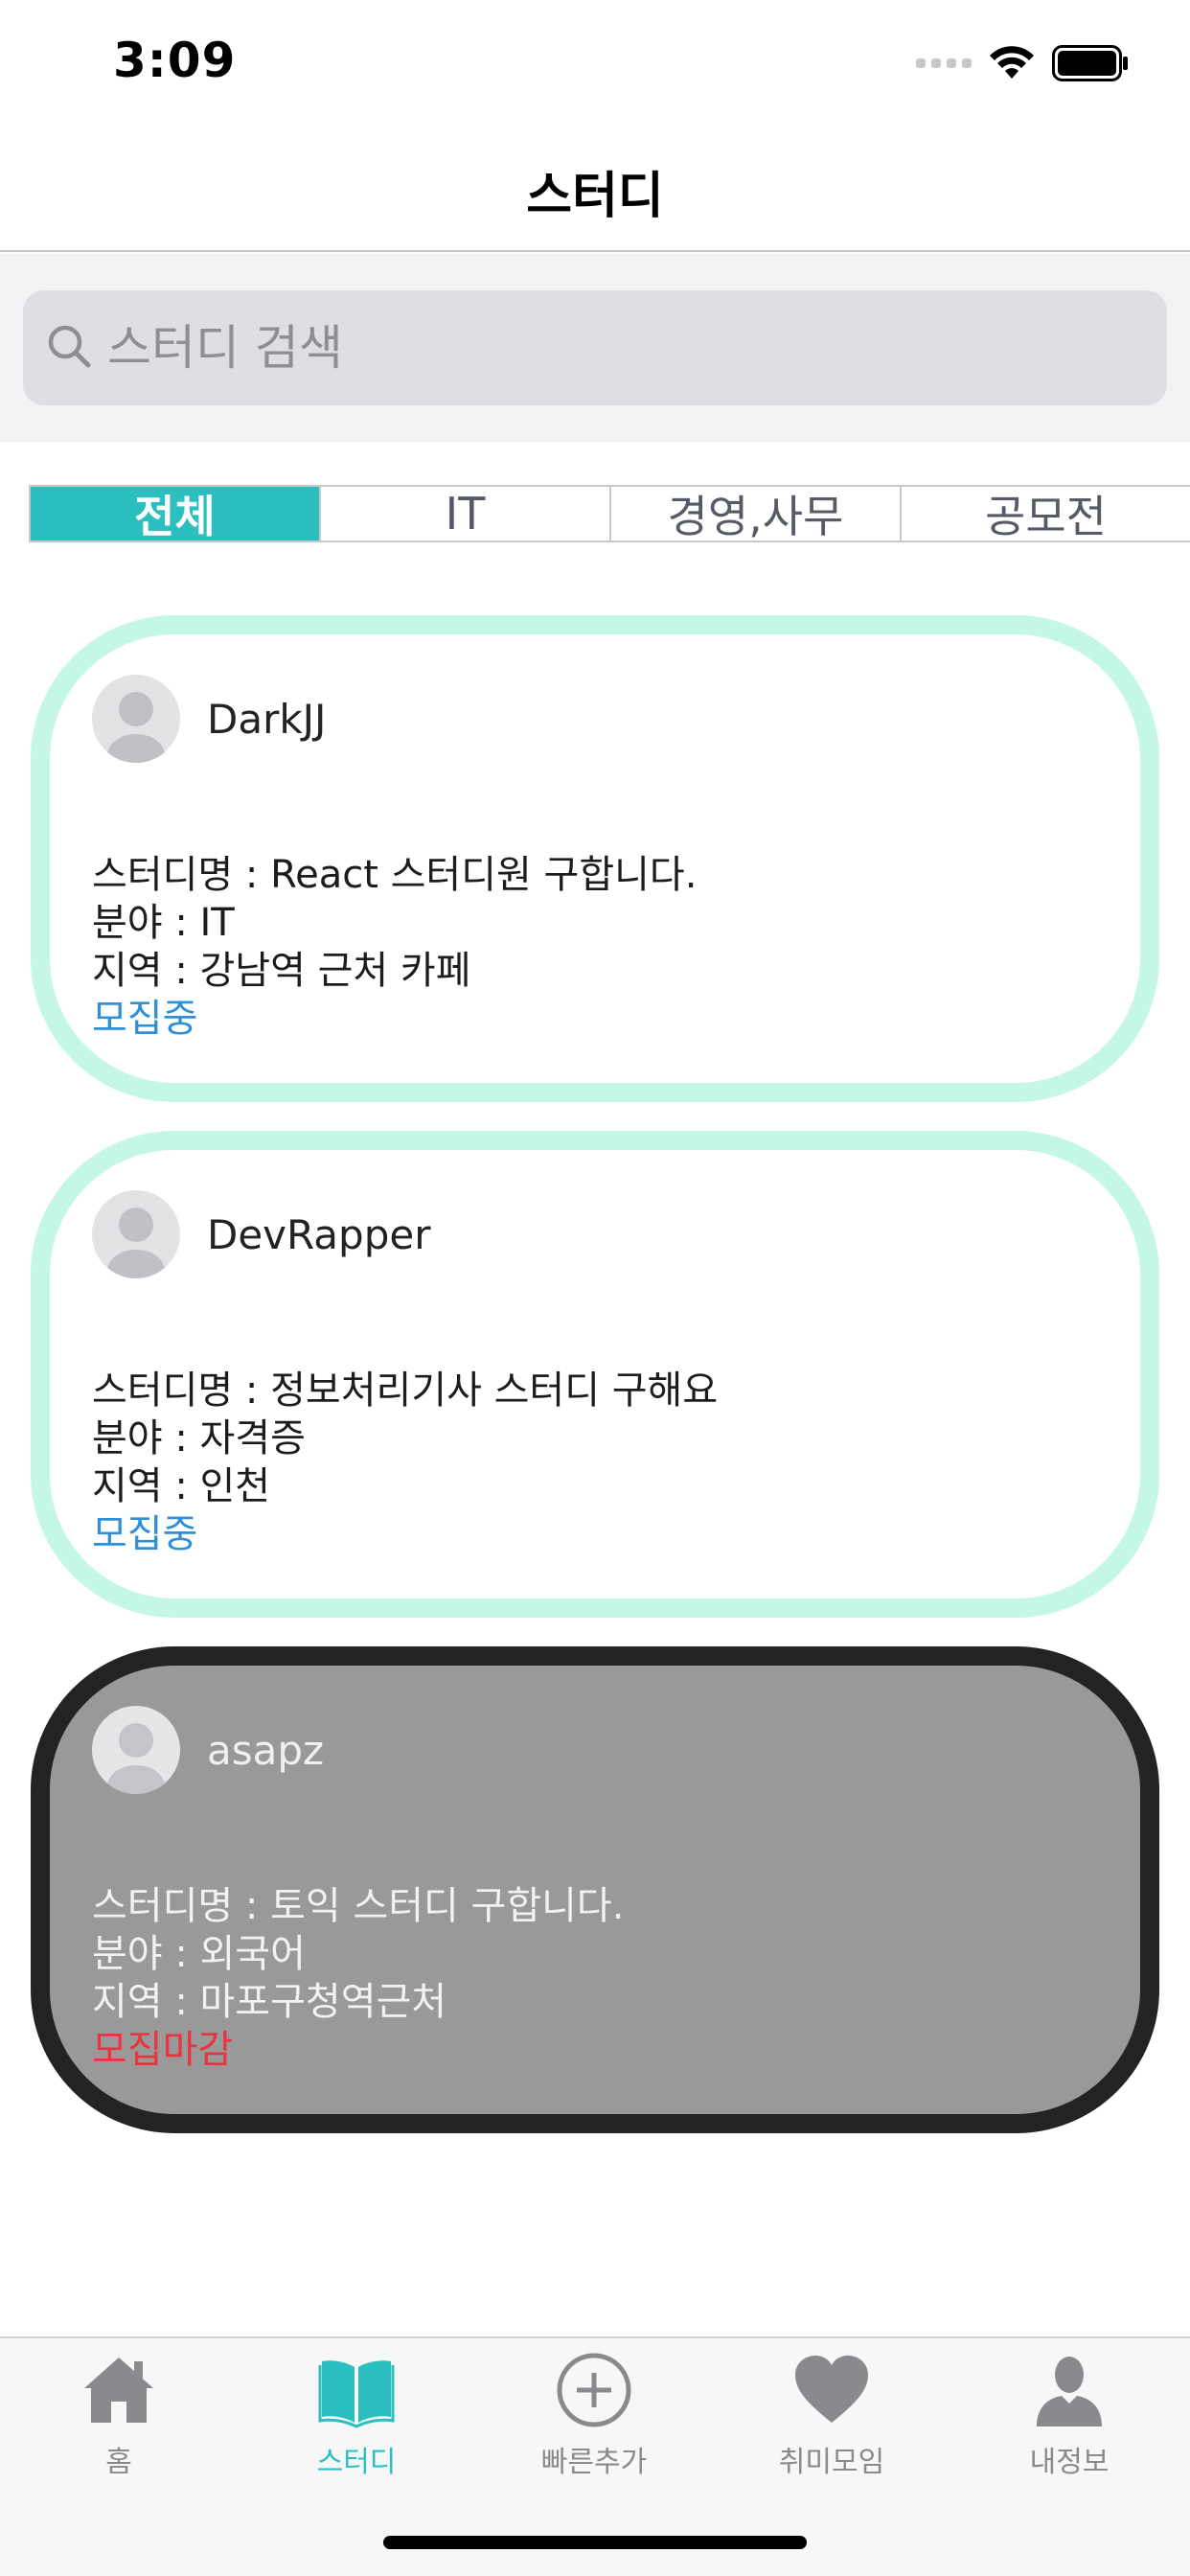 The width and height of the screenshot is (1190, 2576). What do you see at coordinates (319, 1234) in the screenshot?
I see `study-username: DevRapper` at bounding box center [319, 1234].